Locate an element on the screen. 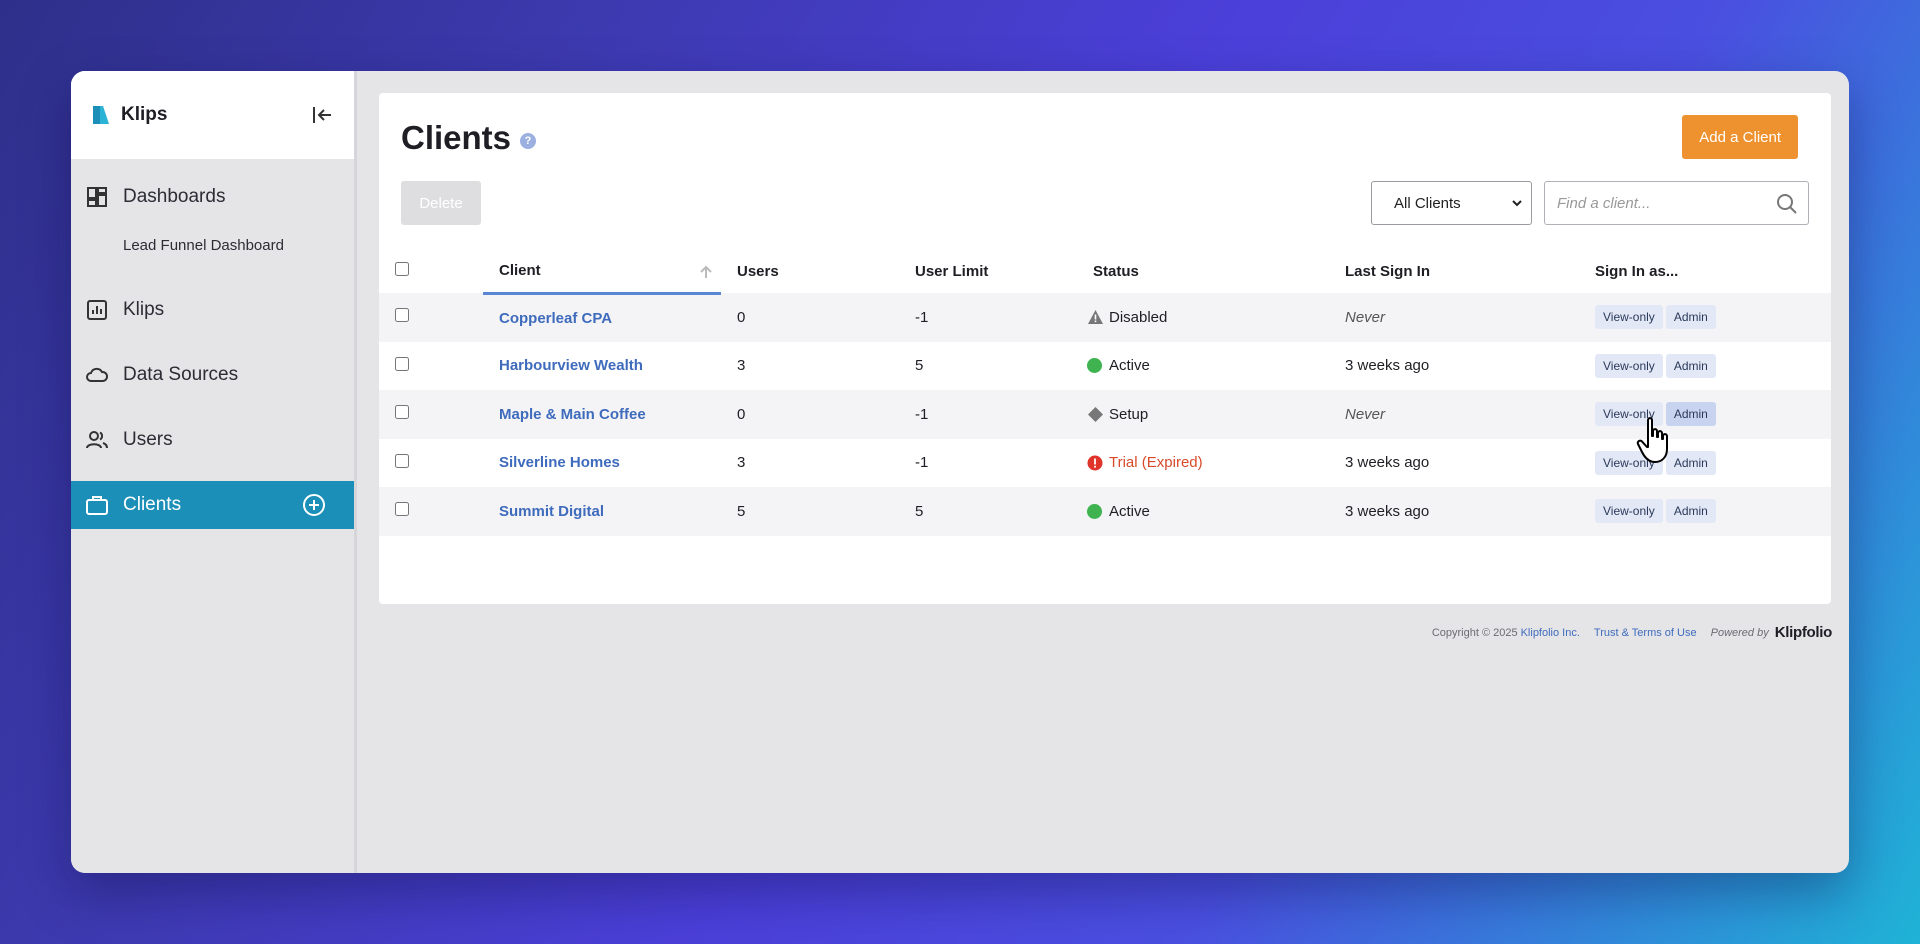 The width and height of the screenshot is (1920, 944). chevron-down-icon is located at coordinates (1517, 203).